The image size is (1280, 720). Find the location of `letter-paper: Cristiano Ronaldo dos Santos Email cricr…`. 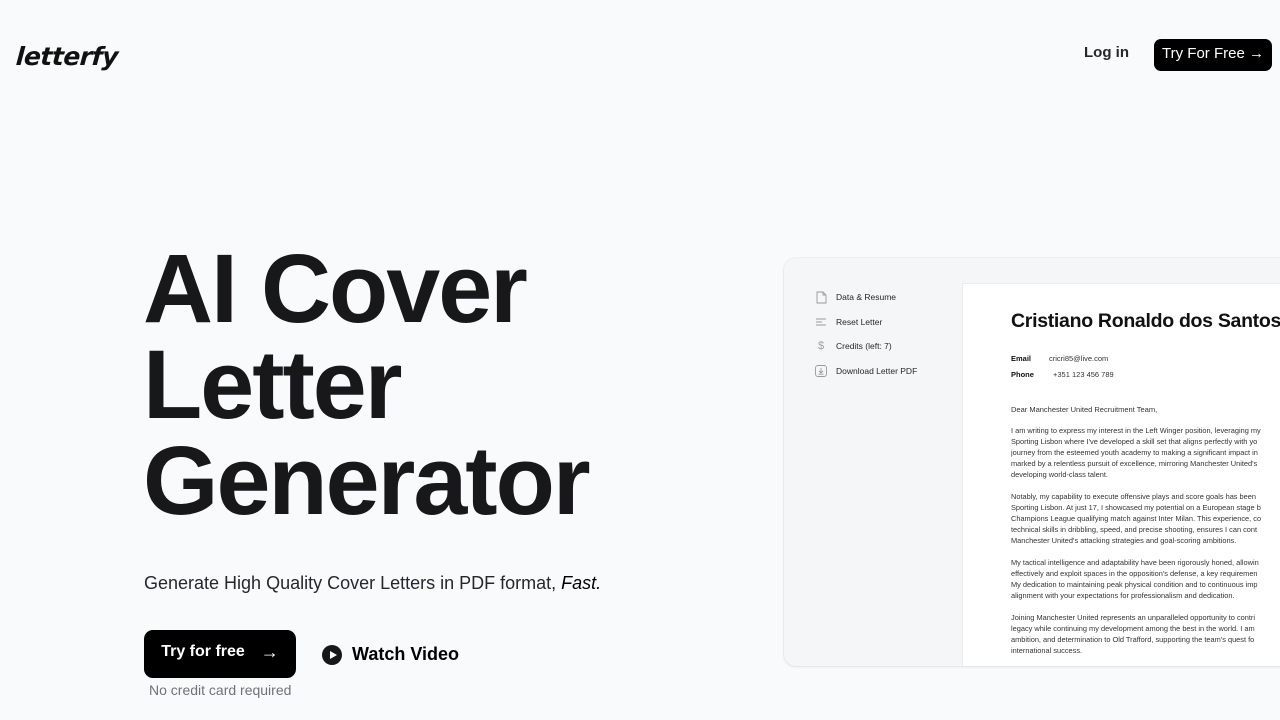

letter-paper: Cristiano Ronaldo dos Santos Email cricr… is located at coordinates (1121, 474).